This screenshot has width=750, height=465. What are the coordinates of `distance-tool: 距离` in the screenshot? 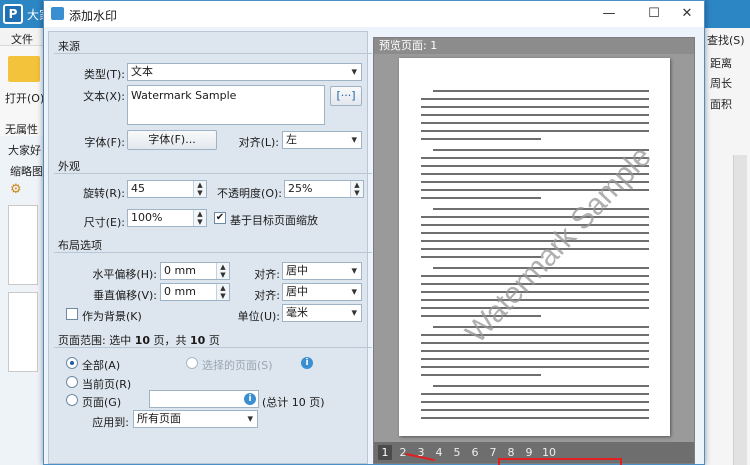 It's located at (721, 63).